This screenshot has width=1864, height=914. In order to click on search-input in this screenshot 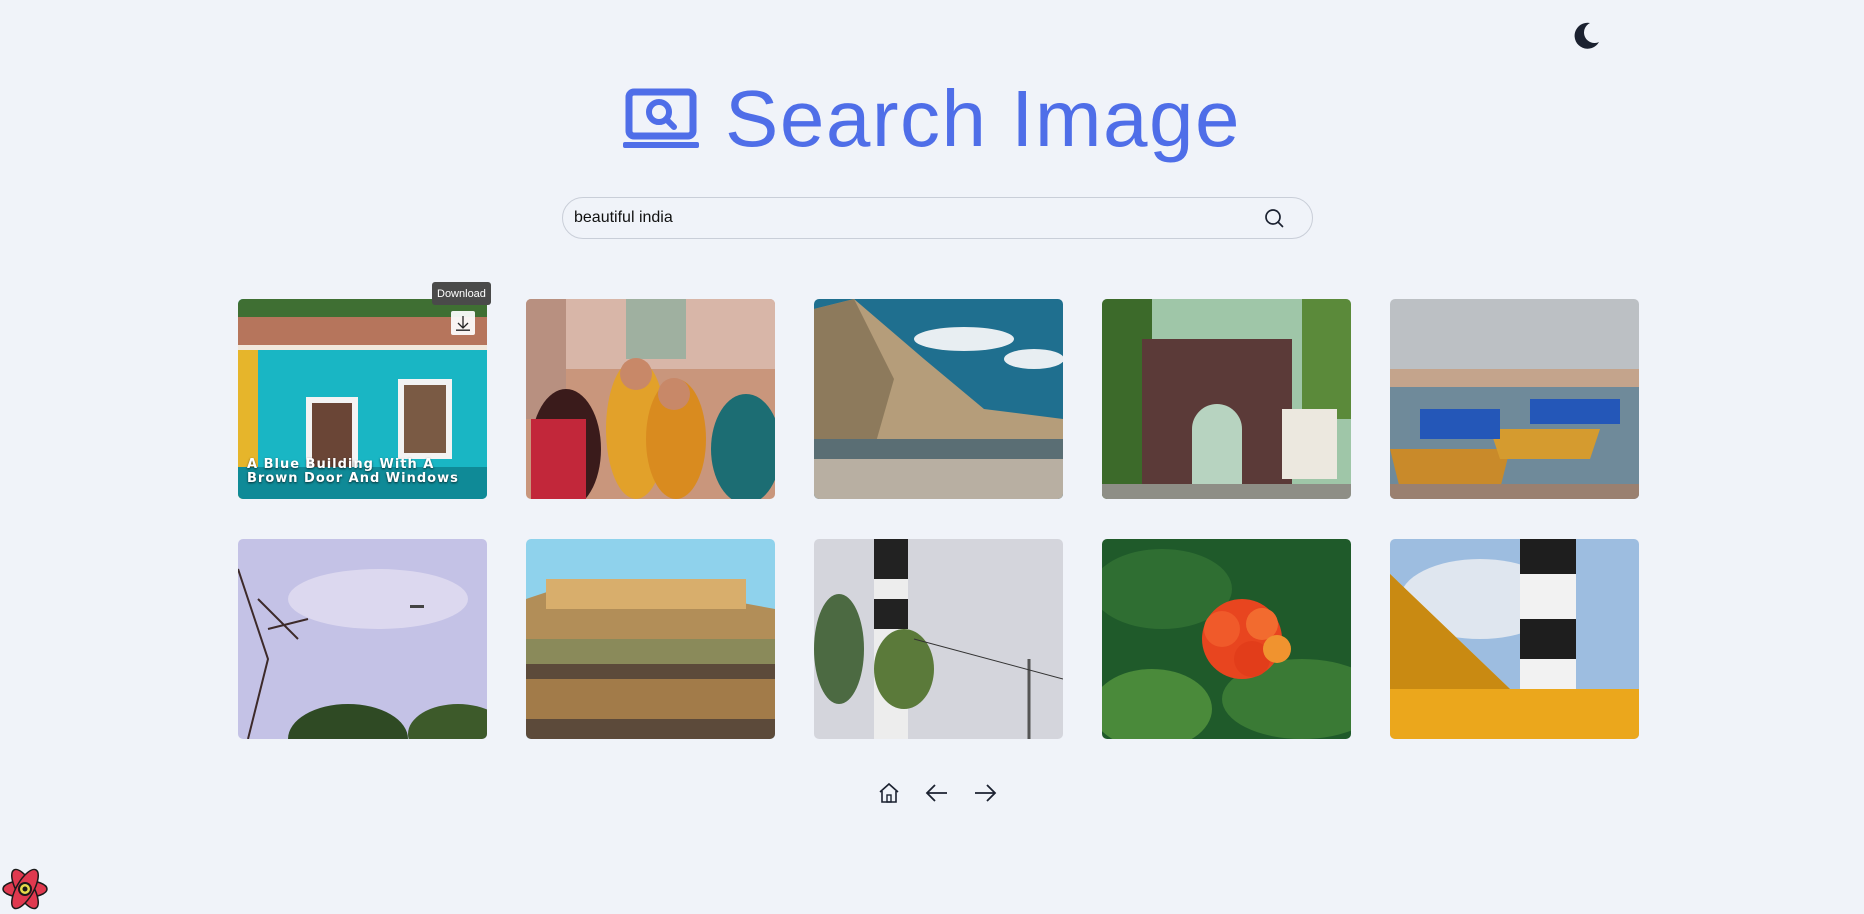, I will do `click(908, 218)`.